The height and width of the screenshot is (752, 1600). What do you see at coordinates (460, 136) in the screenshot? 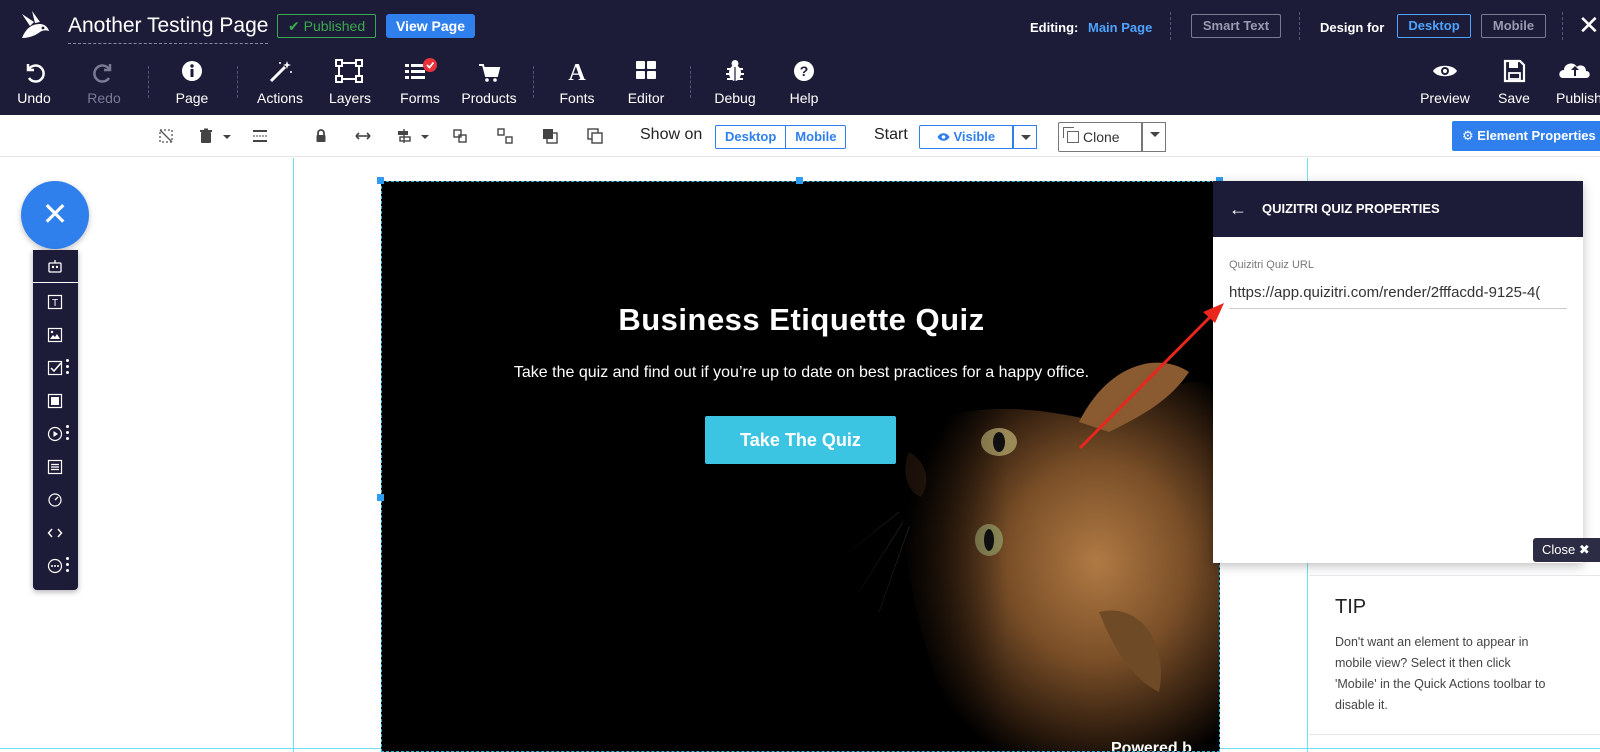
I see `group-icon` at bounding box center [460, 136].